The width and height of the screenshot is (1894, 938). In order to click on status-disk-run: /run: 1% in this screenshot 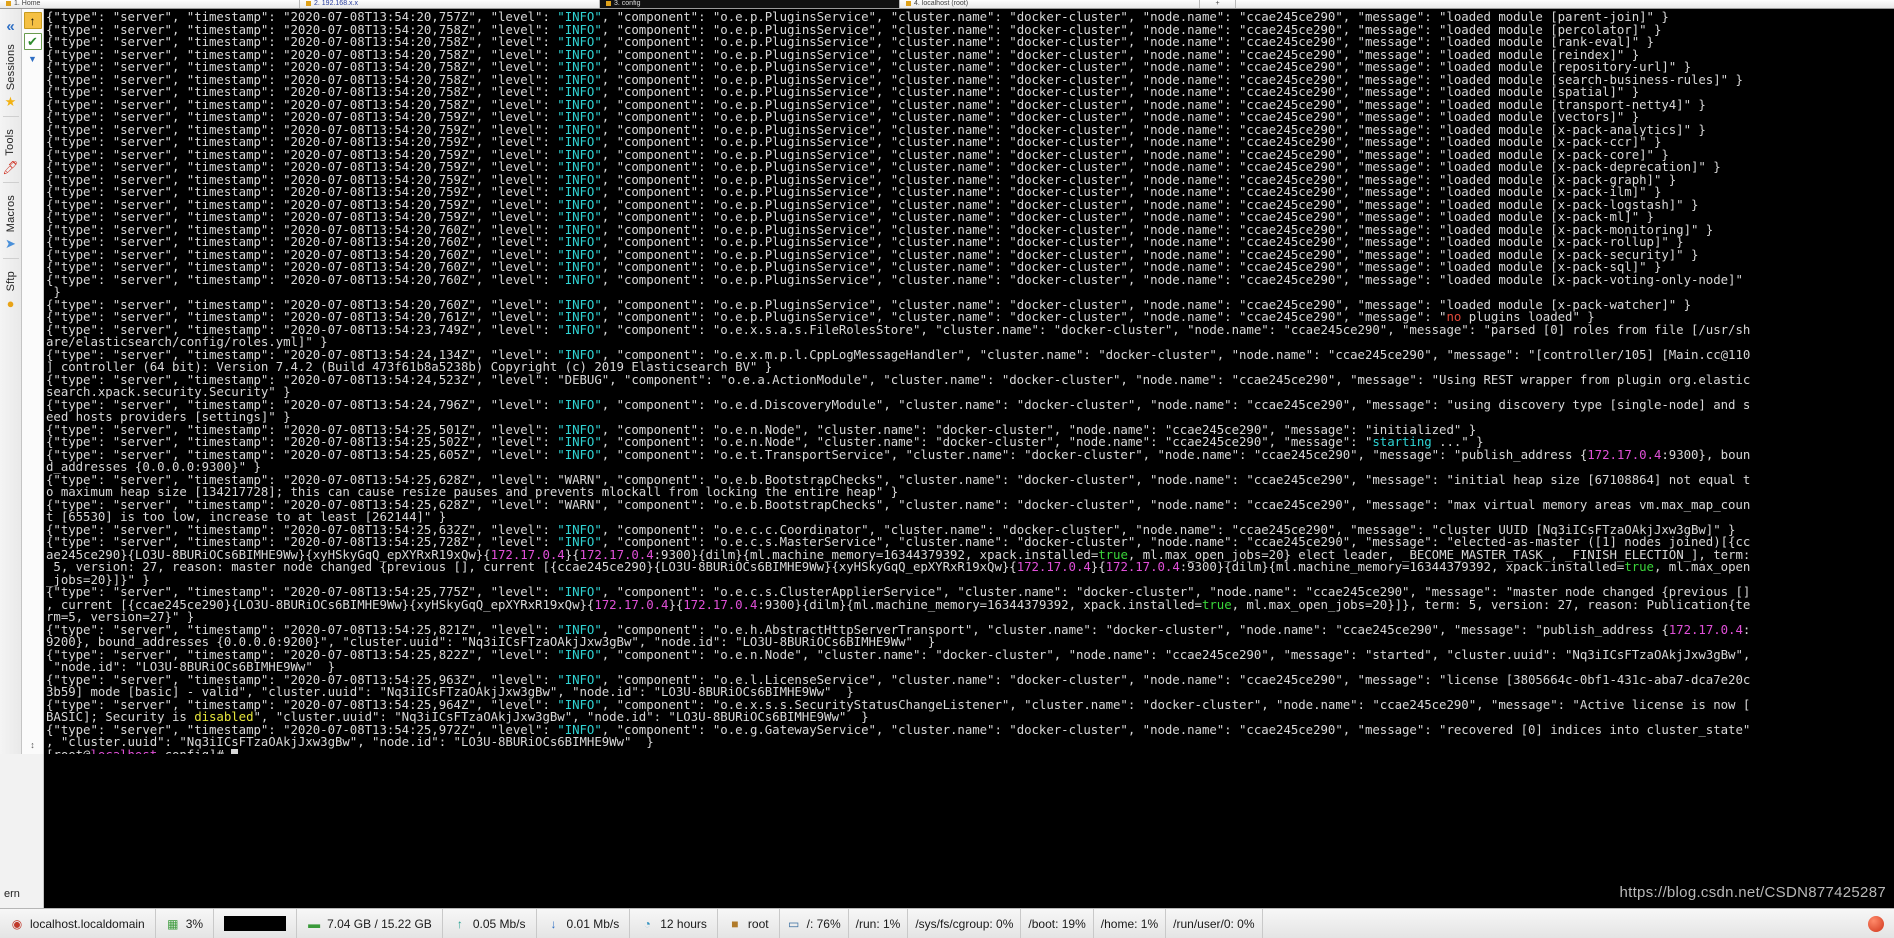, I will do `click(879, 923)`.